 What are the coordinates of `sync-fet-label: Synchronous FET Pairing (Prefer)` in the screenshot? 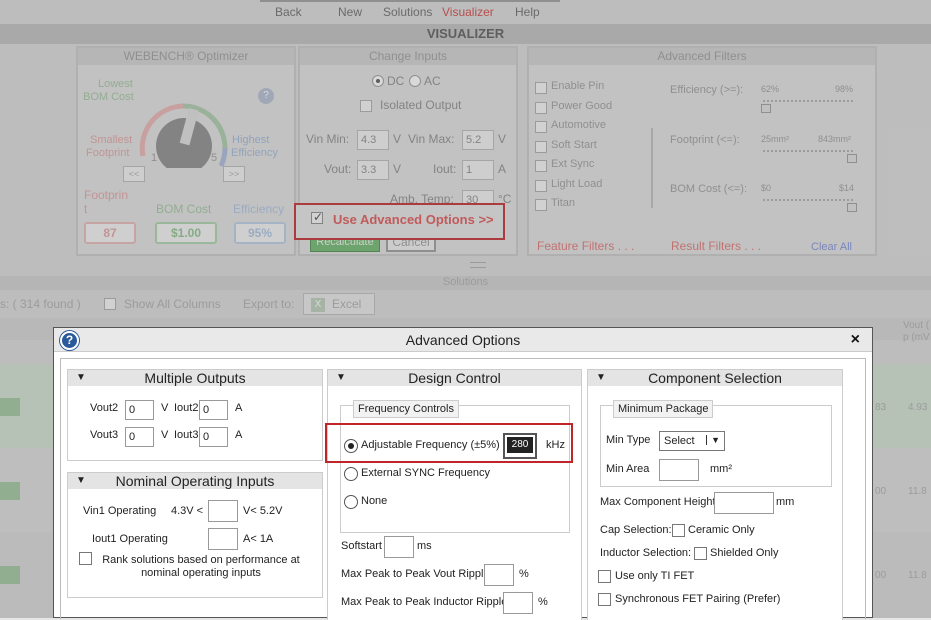 It's located at (698, 599).